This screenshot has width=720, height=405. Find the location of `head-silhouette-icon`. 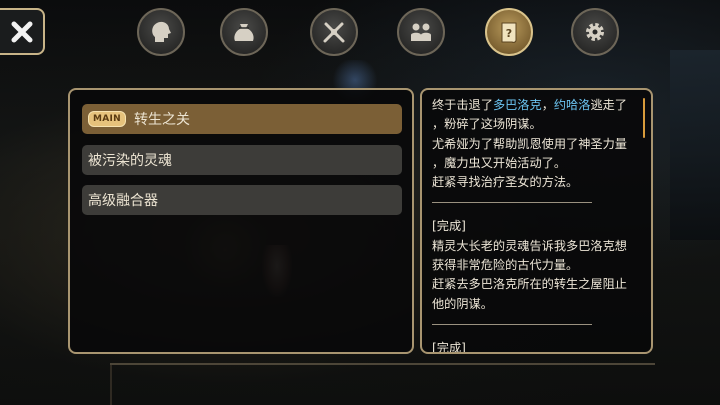

head-silhouette-icon is located at coordinates (161, 31).